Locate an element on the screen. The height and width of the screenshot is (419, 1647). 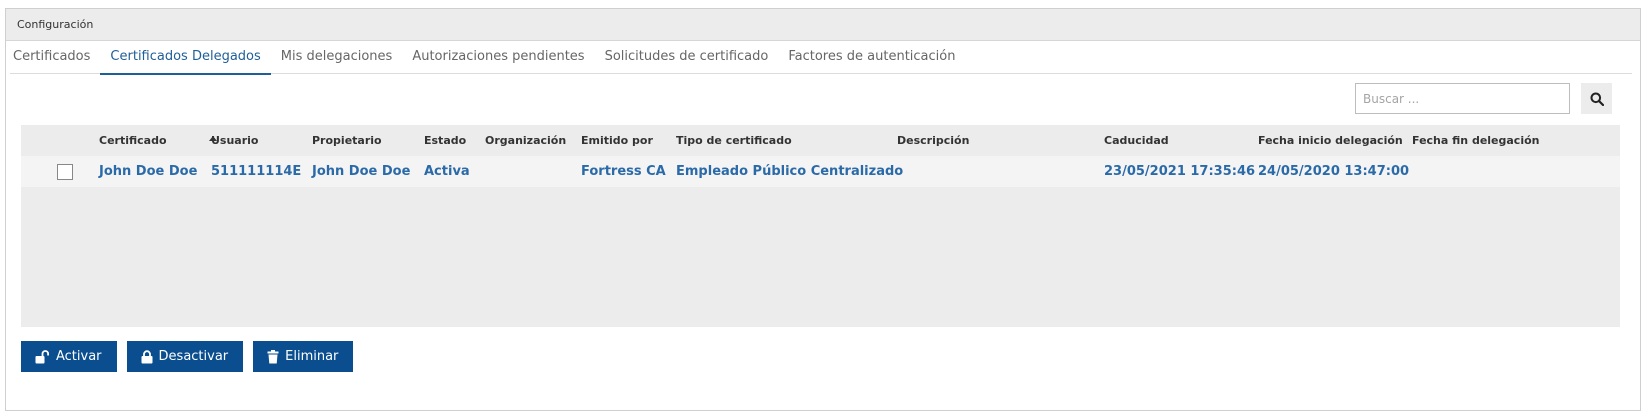
cell-propietario: John Doe Doe is located at coordinates (361, 171).